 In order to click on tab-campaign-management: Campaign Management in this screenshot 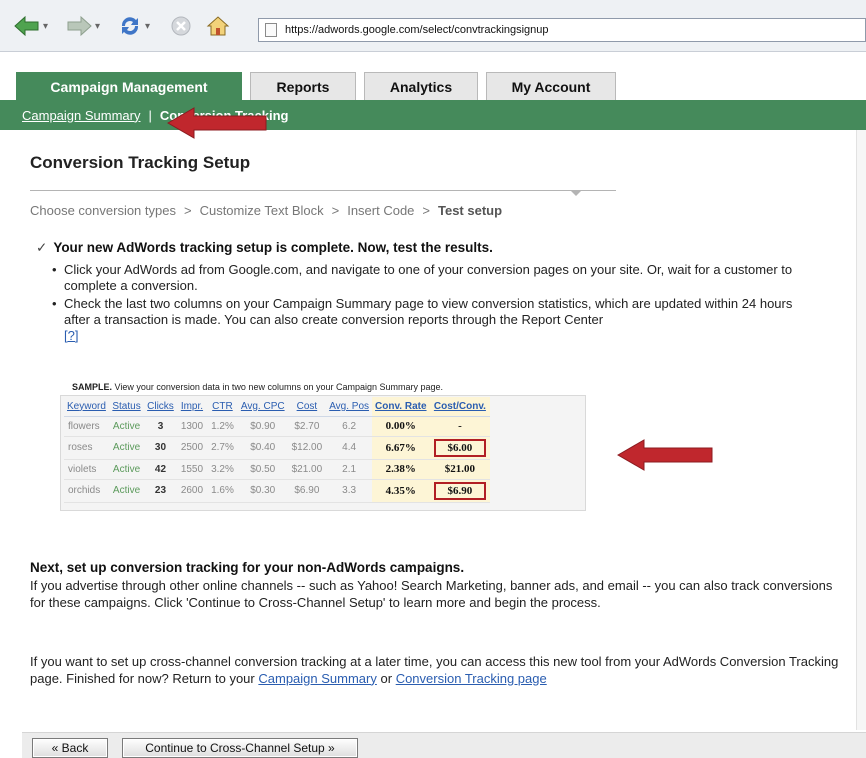, I will do `click(129, 86)`.